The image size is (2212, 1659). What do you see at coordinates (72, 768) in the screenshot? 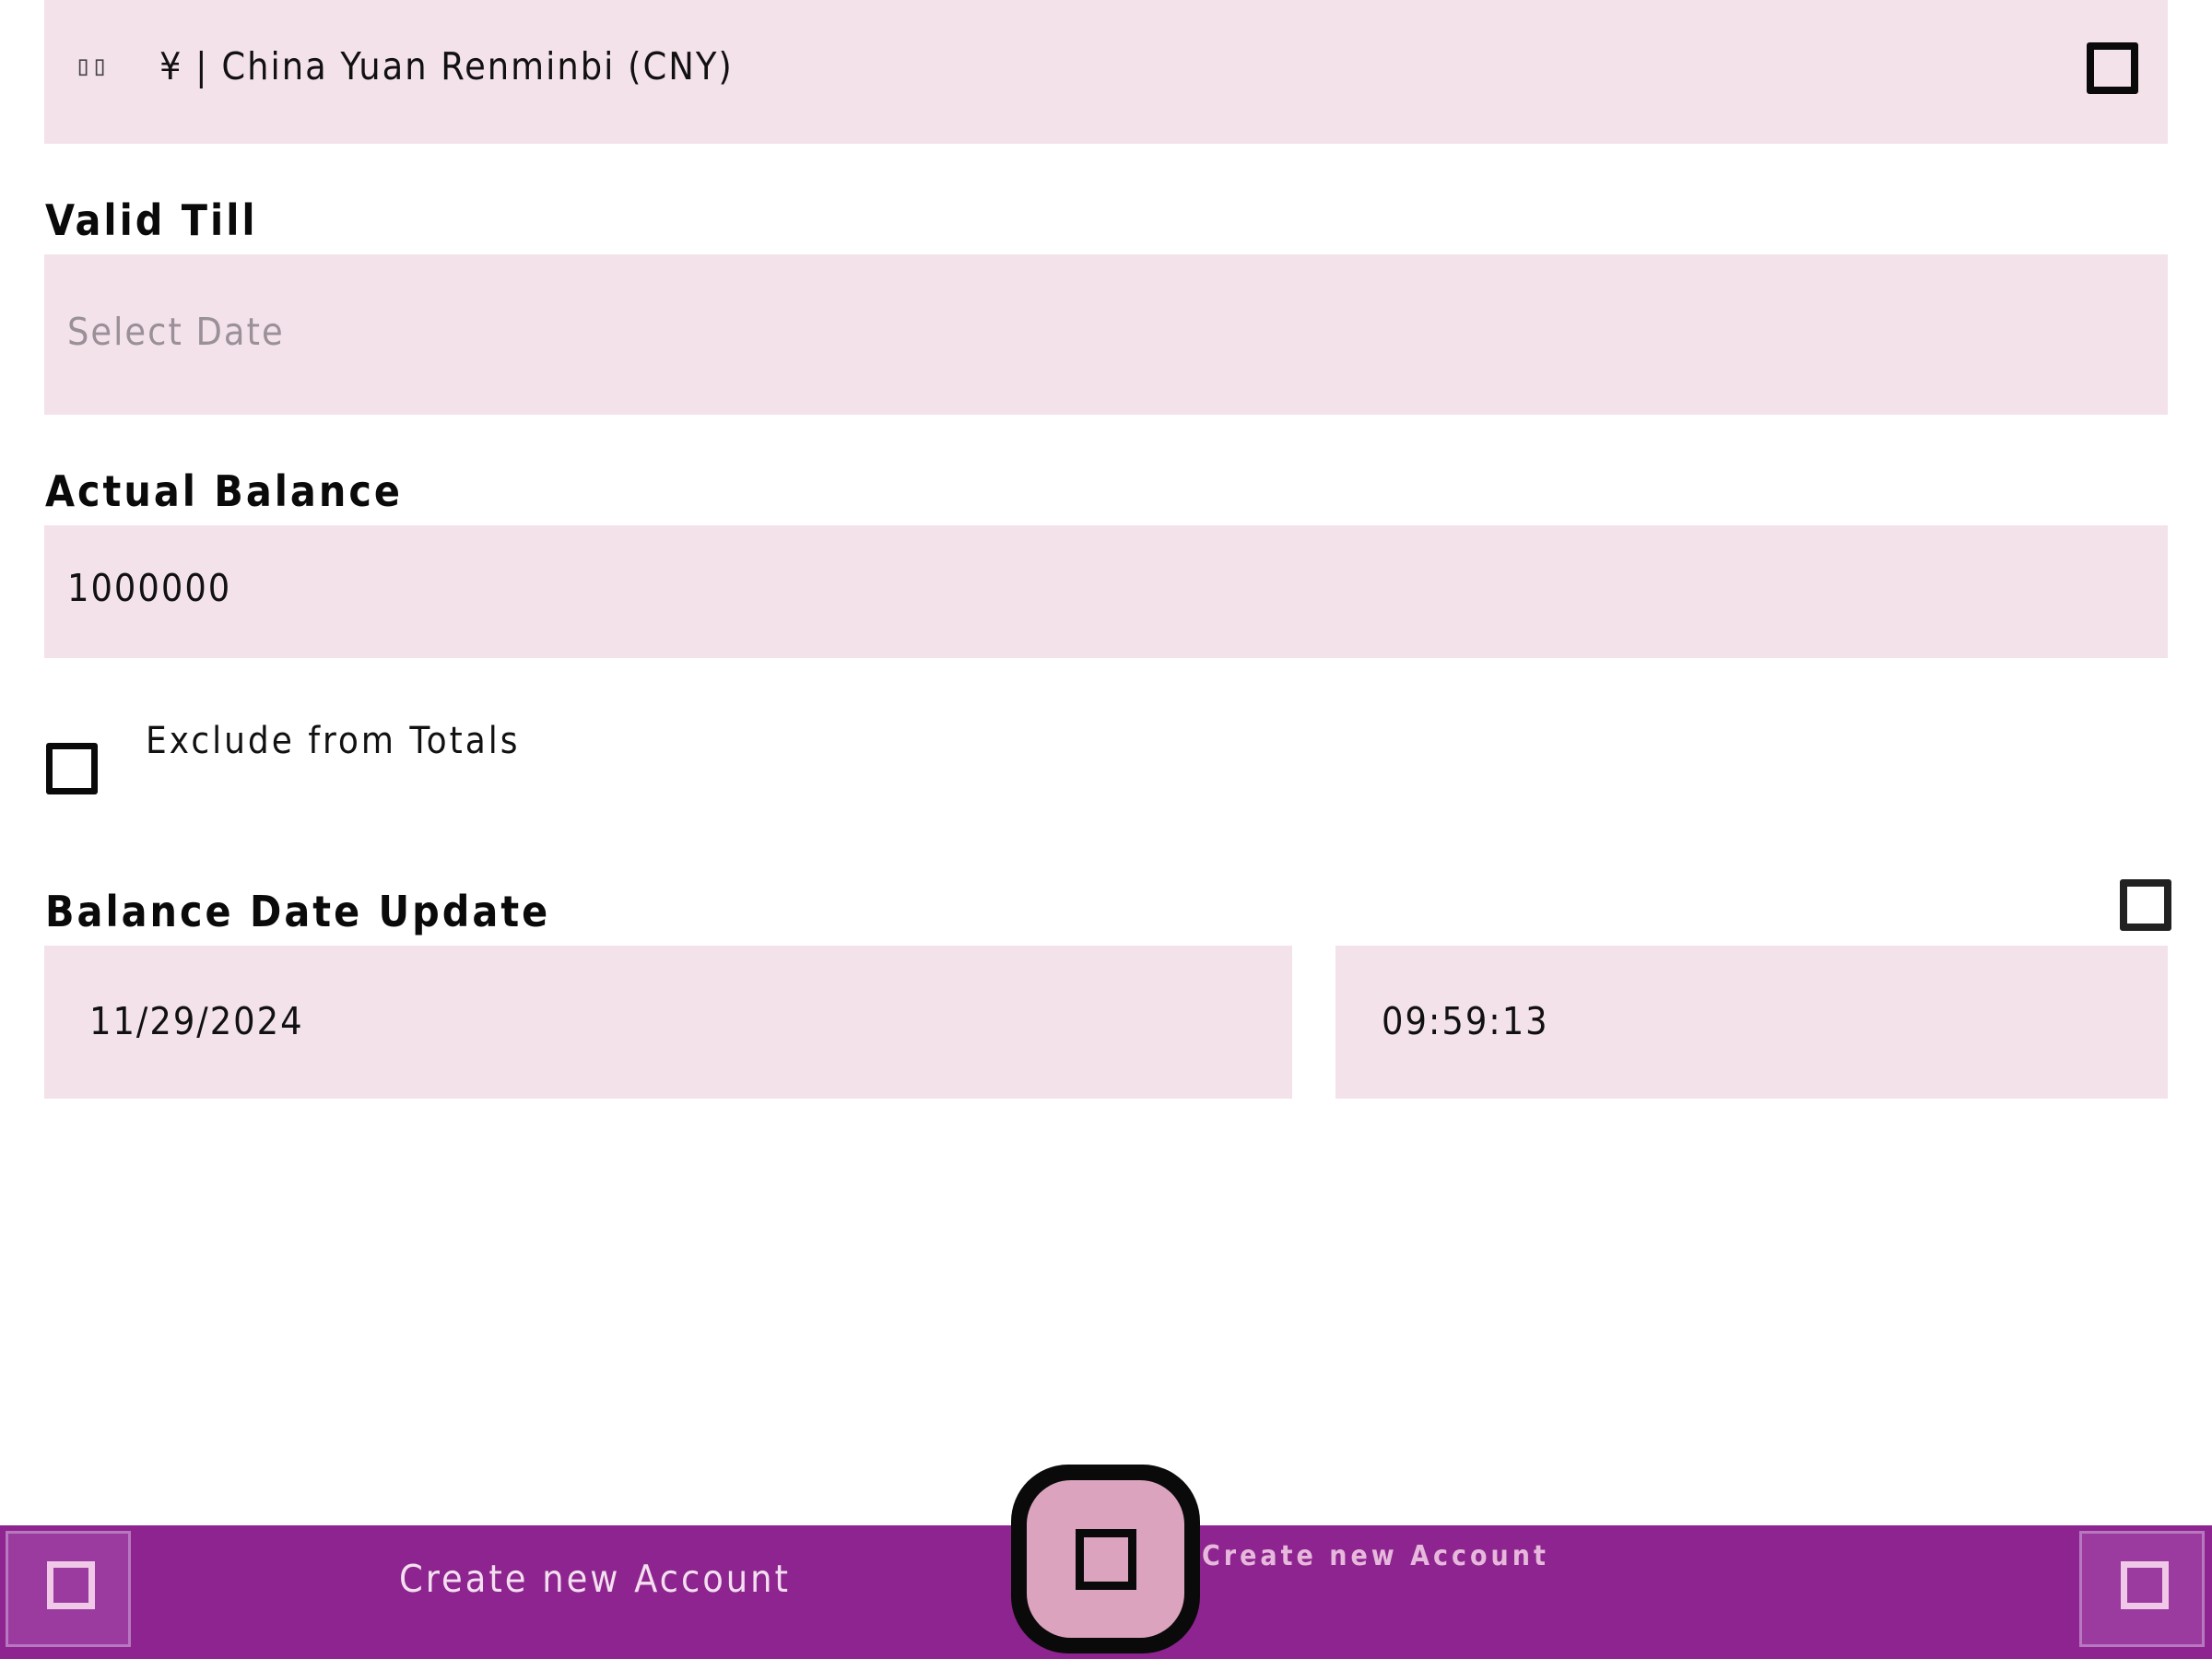
I see `exclude-from-totals-checkbox` at bounding box center [72, 768].